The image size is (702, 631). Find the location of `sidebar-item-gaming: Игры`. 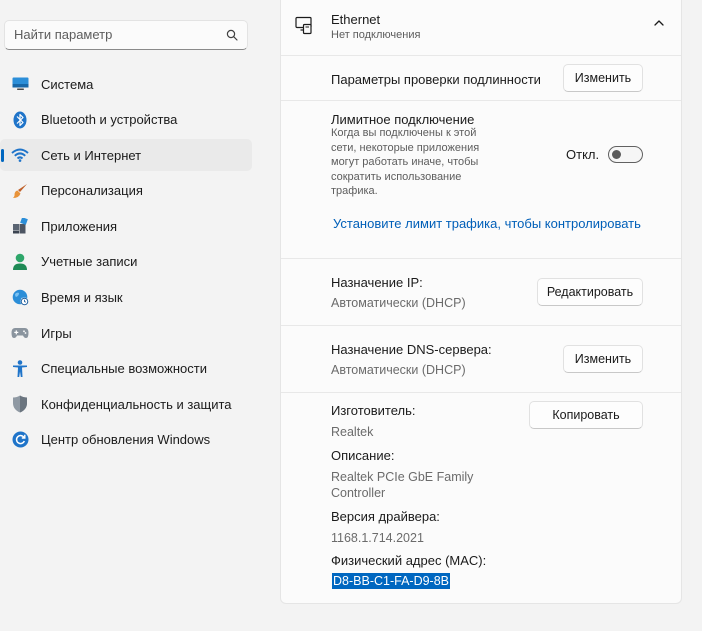

sidebar-item-gaming: Игры is located at coordinates (126, 333).